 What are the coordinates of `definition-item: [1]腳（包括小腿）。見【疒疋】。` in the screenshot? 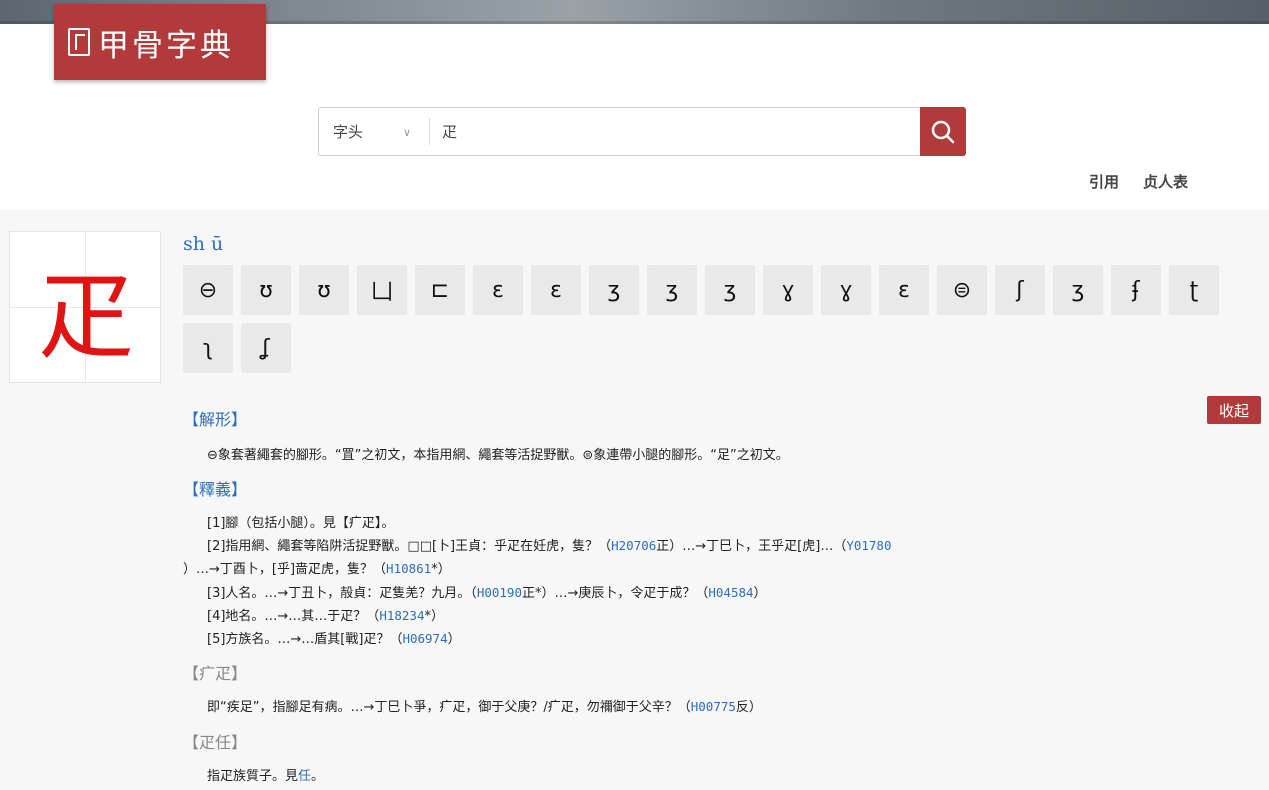 It's located at (300, 521).